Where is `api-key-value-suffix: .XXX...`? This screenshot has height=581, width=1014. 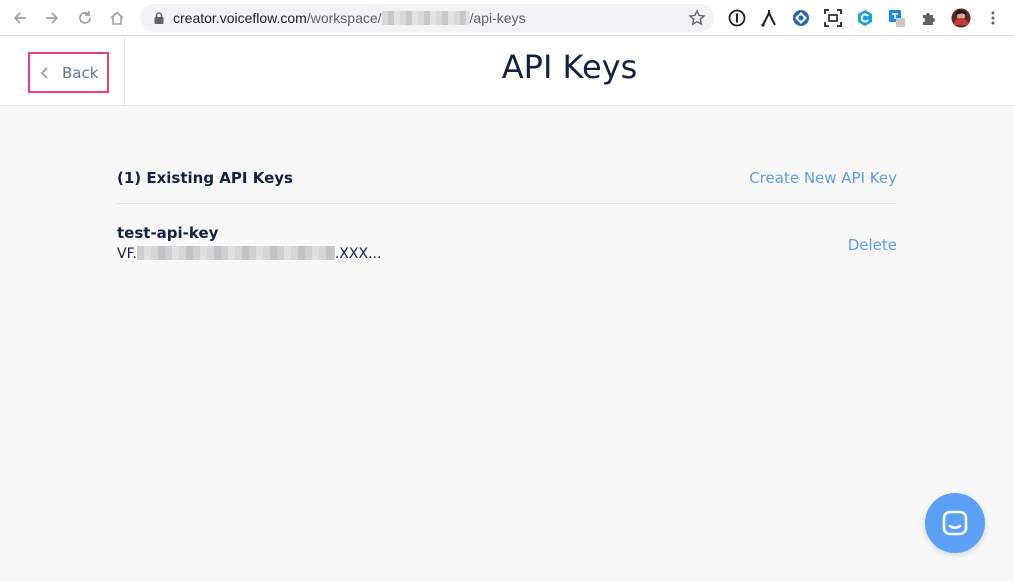 api-key-value-suffix: .XXX... is located at coordinates (358, 254).